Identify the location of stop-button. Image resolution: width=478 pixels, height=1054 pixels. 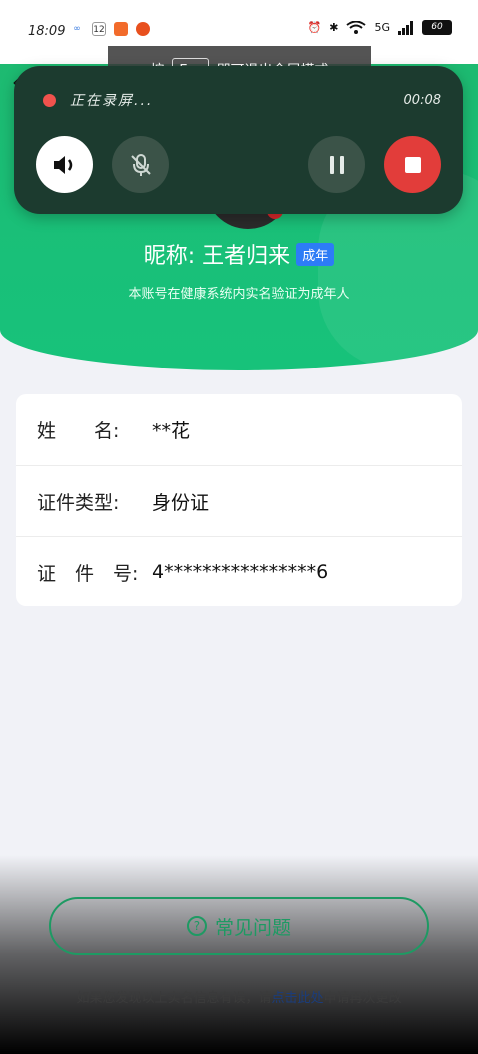
(412, 164).